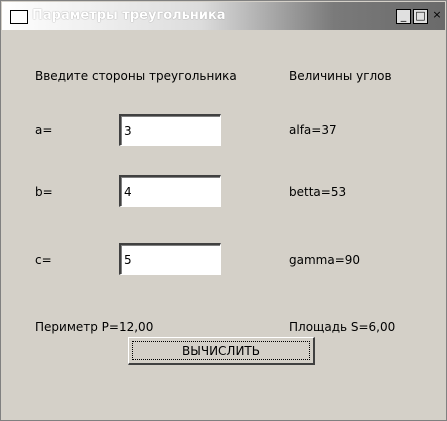  I want to click on title-bar: Параметры треугольника _ □ ×, so click(223, 16).